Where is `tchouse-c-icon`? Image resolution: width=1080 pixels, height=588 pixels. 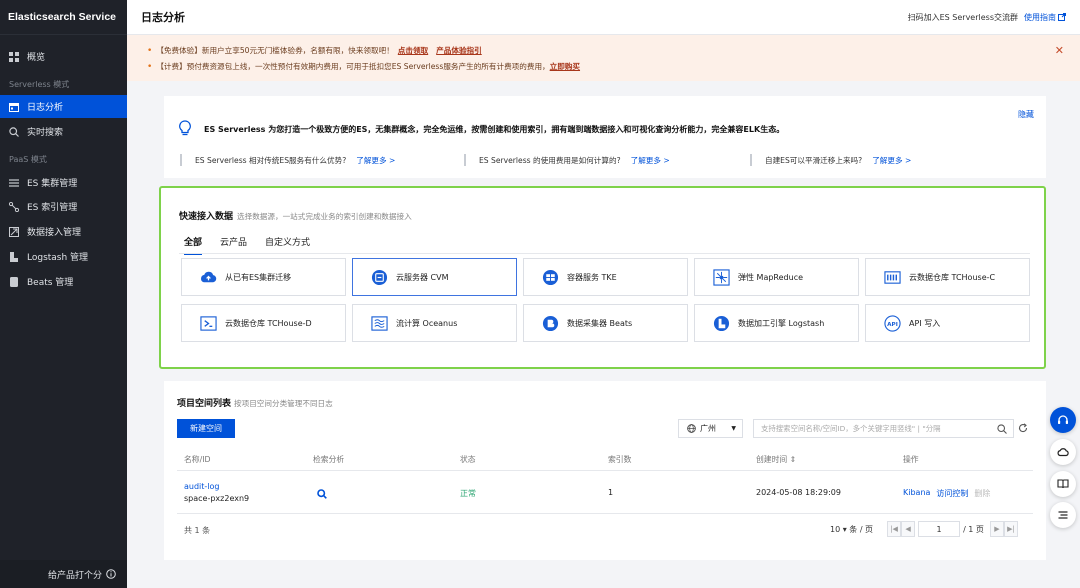
tchouse-c-icon is located at coordinates (892, 277).